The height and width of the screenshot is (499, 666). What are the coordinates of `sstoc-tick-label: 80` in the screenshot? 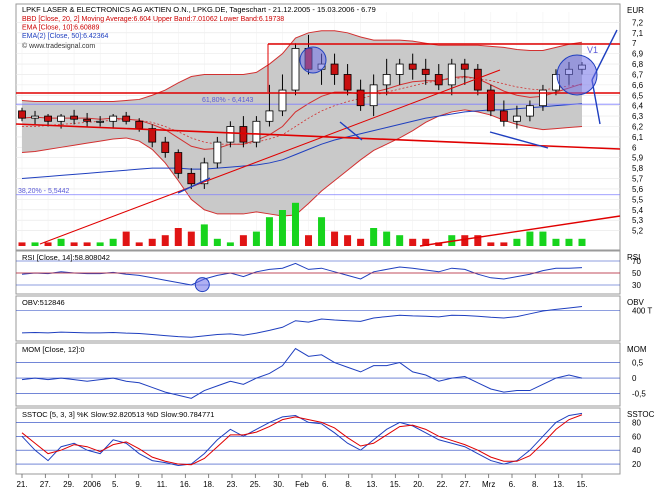 It's located at (636, 422).